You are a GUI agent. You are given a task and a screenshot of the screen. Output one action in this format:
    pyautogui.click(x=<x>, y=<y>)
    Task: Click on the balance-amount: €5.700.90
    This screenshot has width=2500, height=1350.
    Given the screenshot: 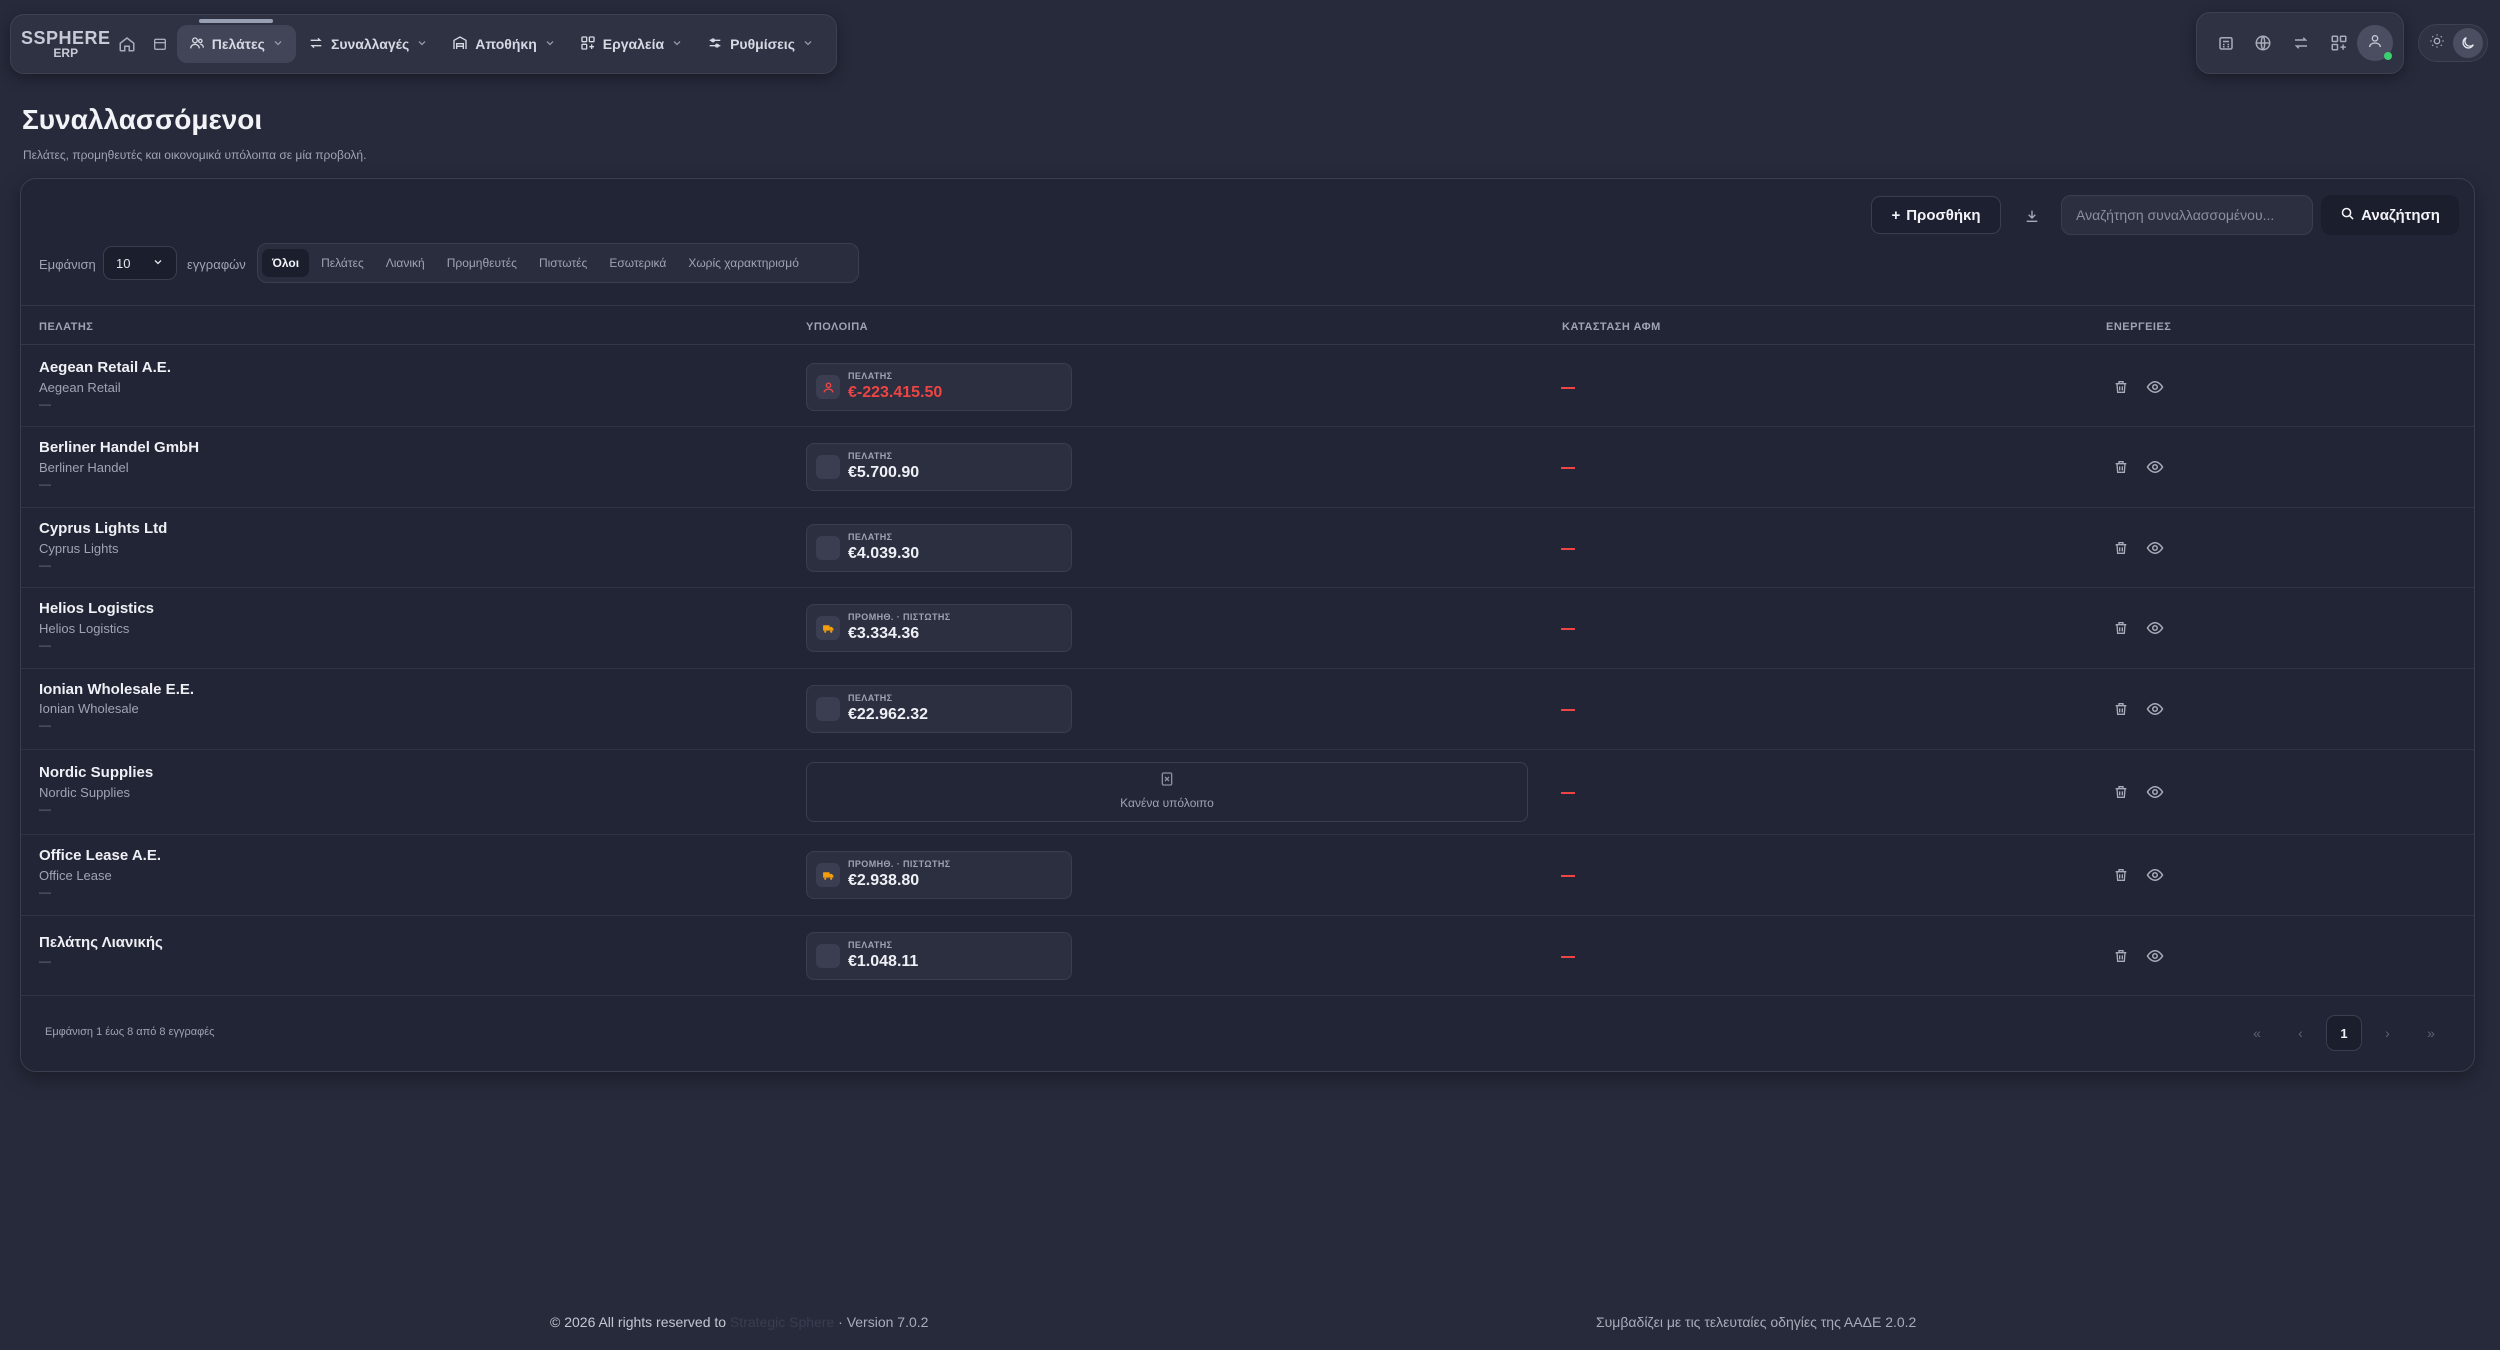 What is the action you would take?
    pyautogui.click(x=884, y=472)
    